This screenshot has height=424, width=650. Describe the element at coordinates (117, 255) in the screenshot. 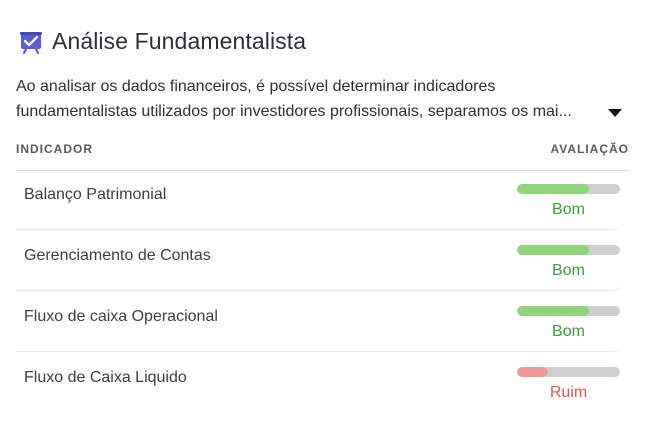

I see `indicator-name: Gerenciamento de Contas` at that location.